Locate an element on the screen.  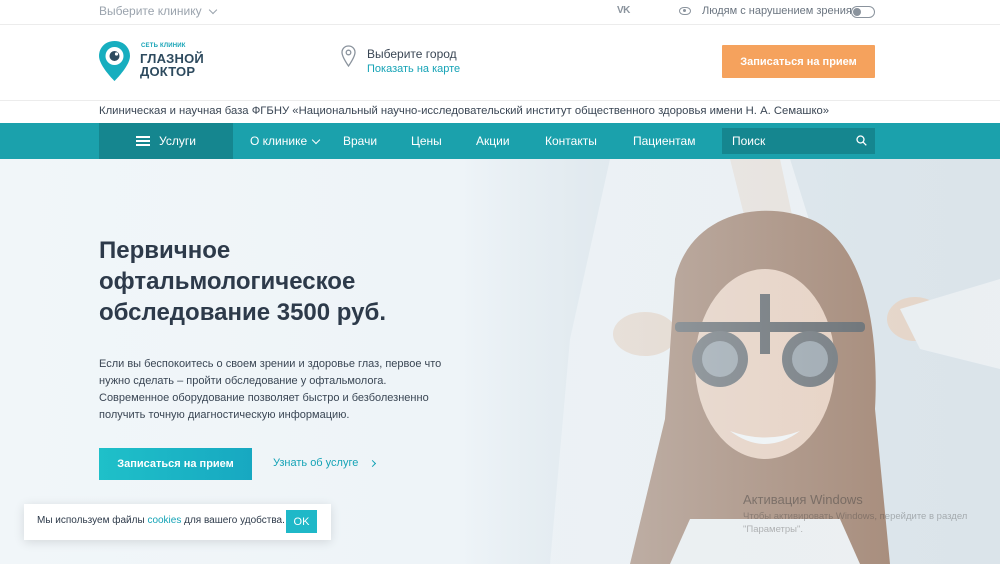
cookie-ok-button: OK is located at coordinates (301, 521).